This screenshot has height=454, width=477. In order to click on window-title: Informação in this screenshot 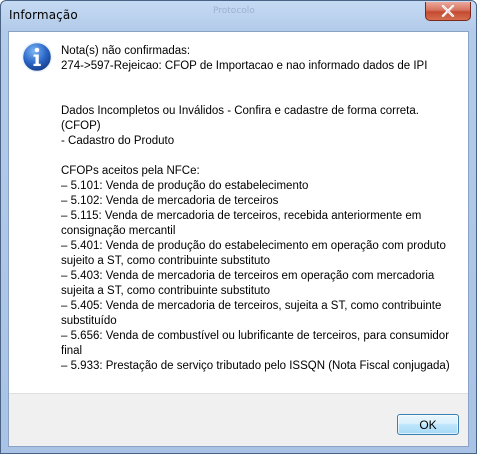, I will do `click(43, 15)`.